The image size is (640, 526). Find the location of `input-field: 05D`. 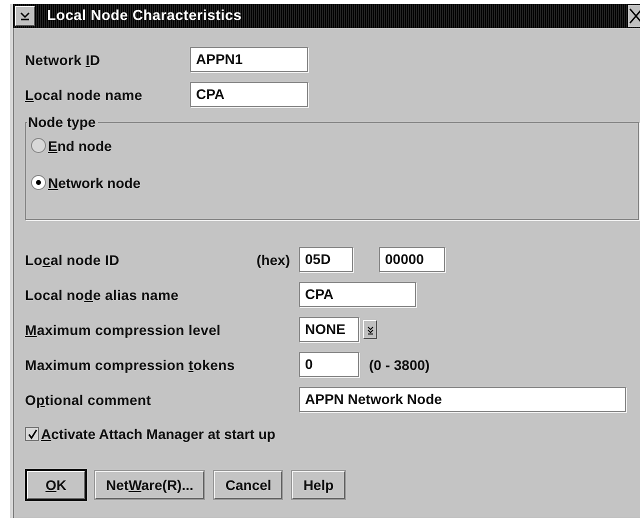

input-field: 05D is located at coordinates (326, 259).